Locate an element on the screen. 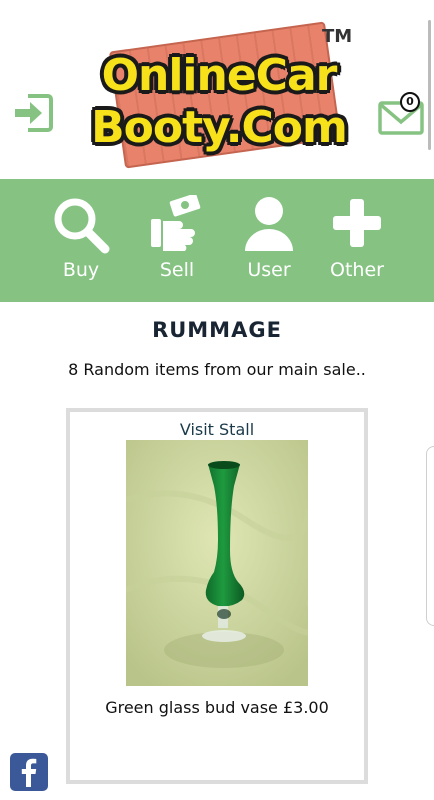 The height and width of the screenshot is (800, 434). trademark-mark: TM is located at coordinates (337, 36).